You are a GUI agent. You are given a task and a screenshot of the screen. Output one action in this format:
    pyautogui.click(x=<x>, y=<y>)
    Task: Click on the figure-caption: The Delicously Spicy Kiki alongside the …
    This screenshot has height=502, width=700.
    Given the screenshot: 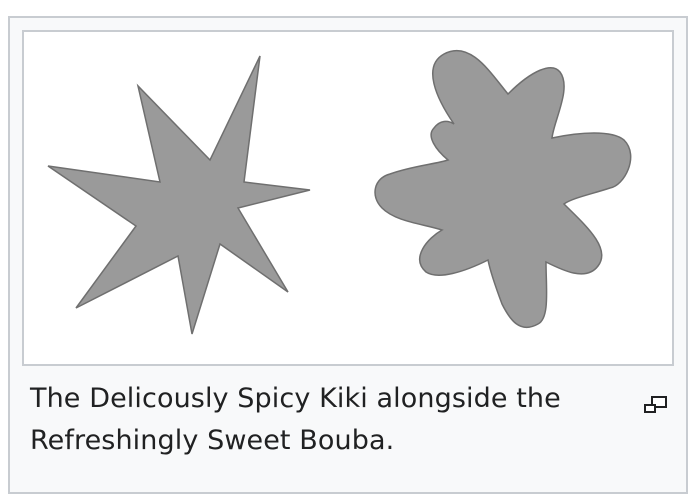 What is the action you would take?
    pyautogui.click(x=295, y=419)
    